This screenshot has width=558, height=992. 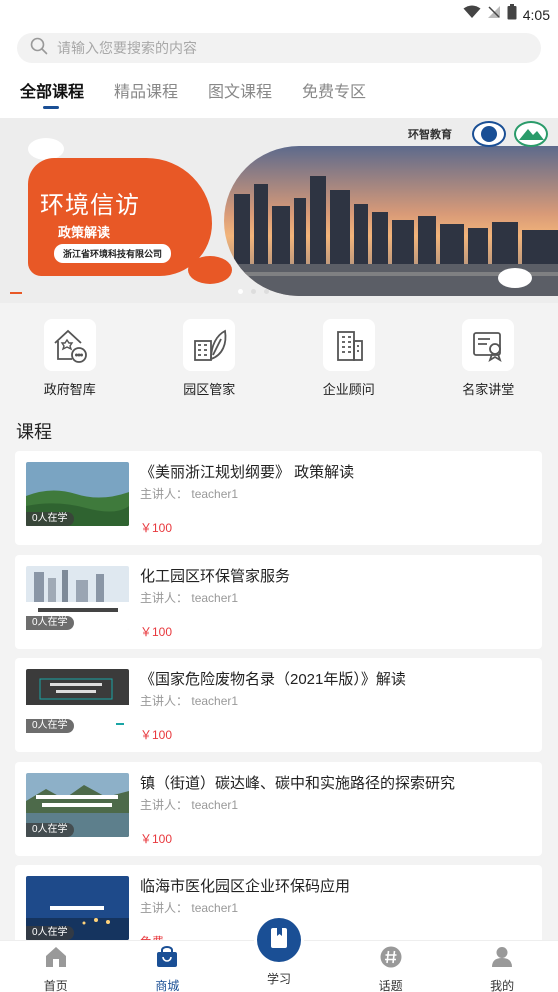 What do you see at coordinates (472, 14) in the screenshot?
I see `wifi-icon` at bounding box center [472, 14].